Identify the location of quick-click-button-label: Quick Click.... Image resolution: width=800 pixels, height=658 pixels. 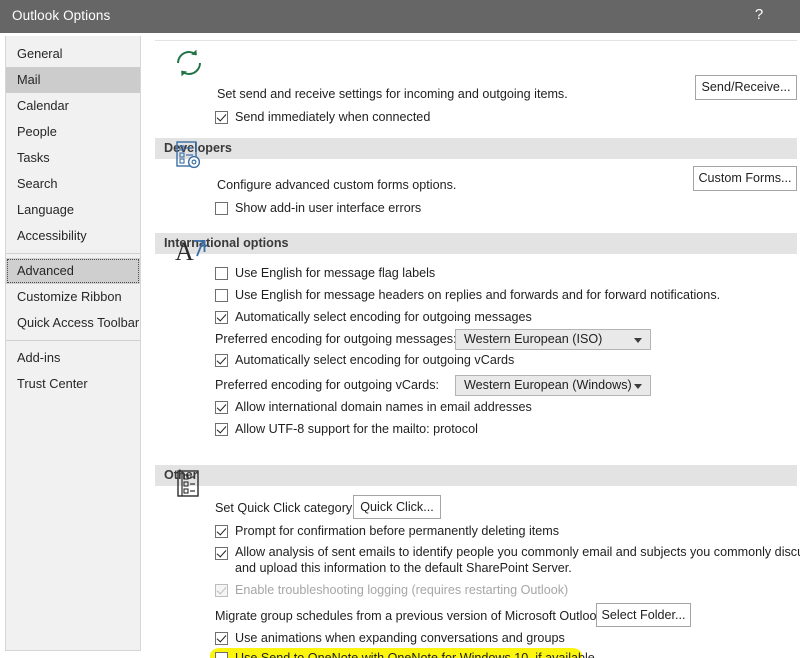
(397, 507).